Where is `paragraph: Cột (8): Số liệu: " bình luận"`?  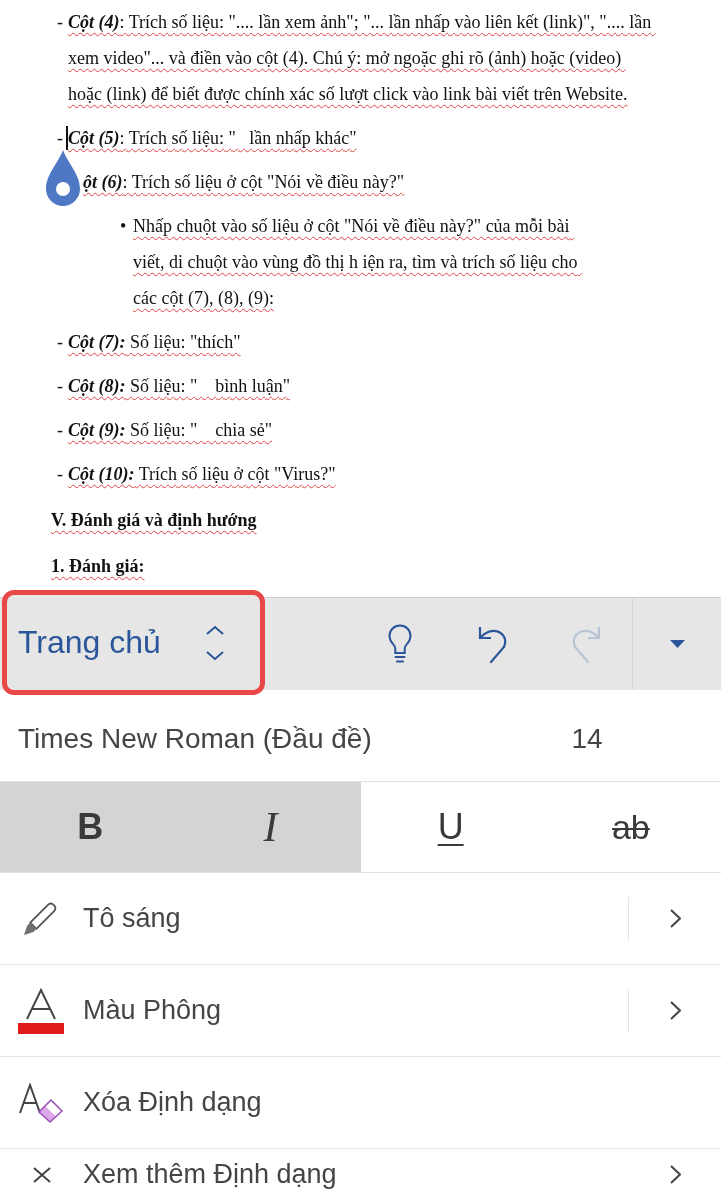 paragraph: Cột (8): Số liệu: " bình luận" is located at coordinates (180, 386).